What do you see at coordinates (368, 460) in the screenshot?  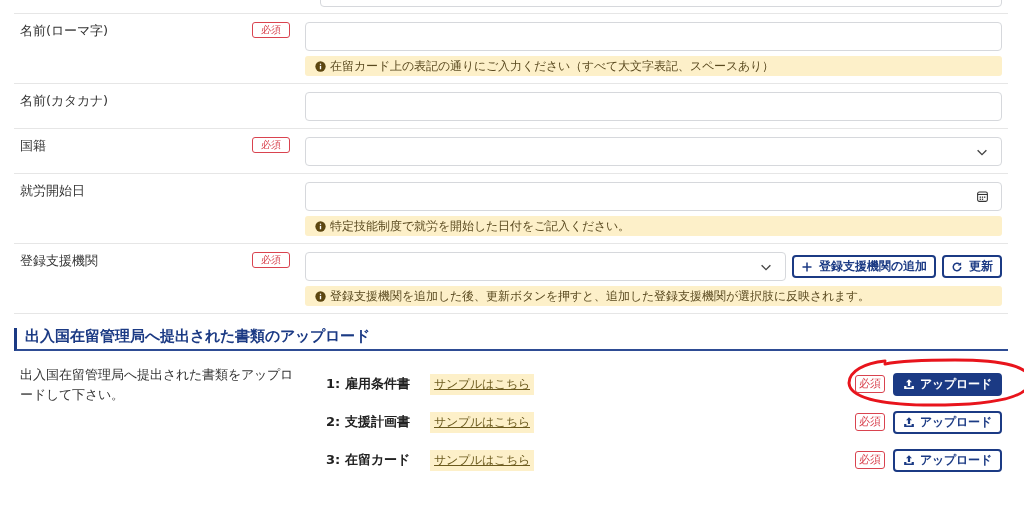 I see `document-name: 3: 在留カード` at bounding box center [368, 460].